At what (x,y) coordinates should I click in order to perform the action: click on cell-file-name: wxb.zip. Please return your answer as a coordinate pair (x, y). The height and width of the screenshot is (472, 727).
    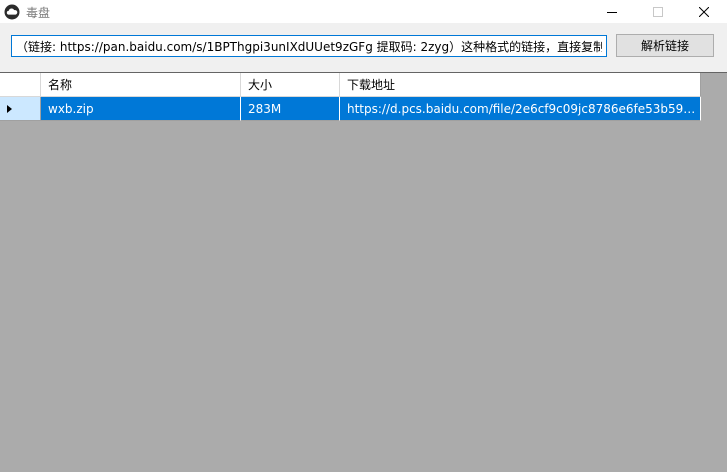
    Looking at the image, I should click on (141, 109).